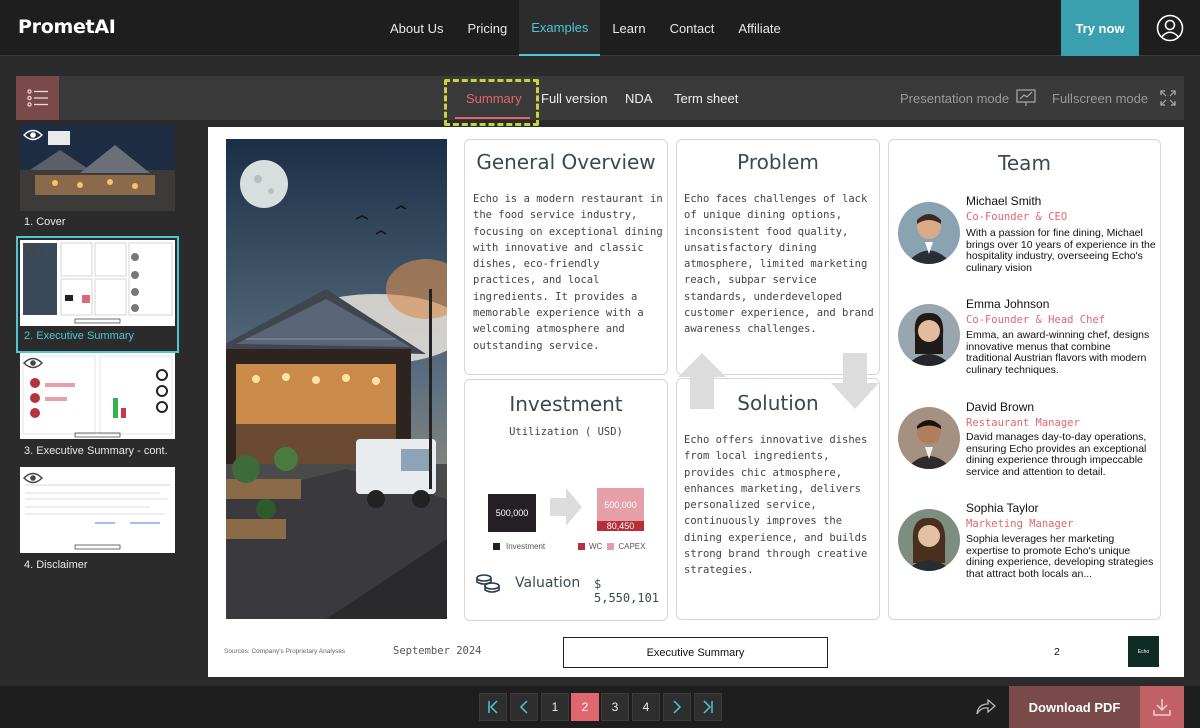 The height and width of the screenshot is (728, 1200). I want to click on general-overview-title: General Overview, so click(566, 162).